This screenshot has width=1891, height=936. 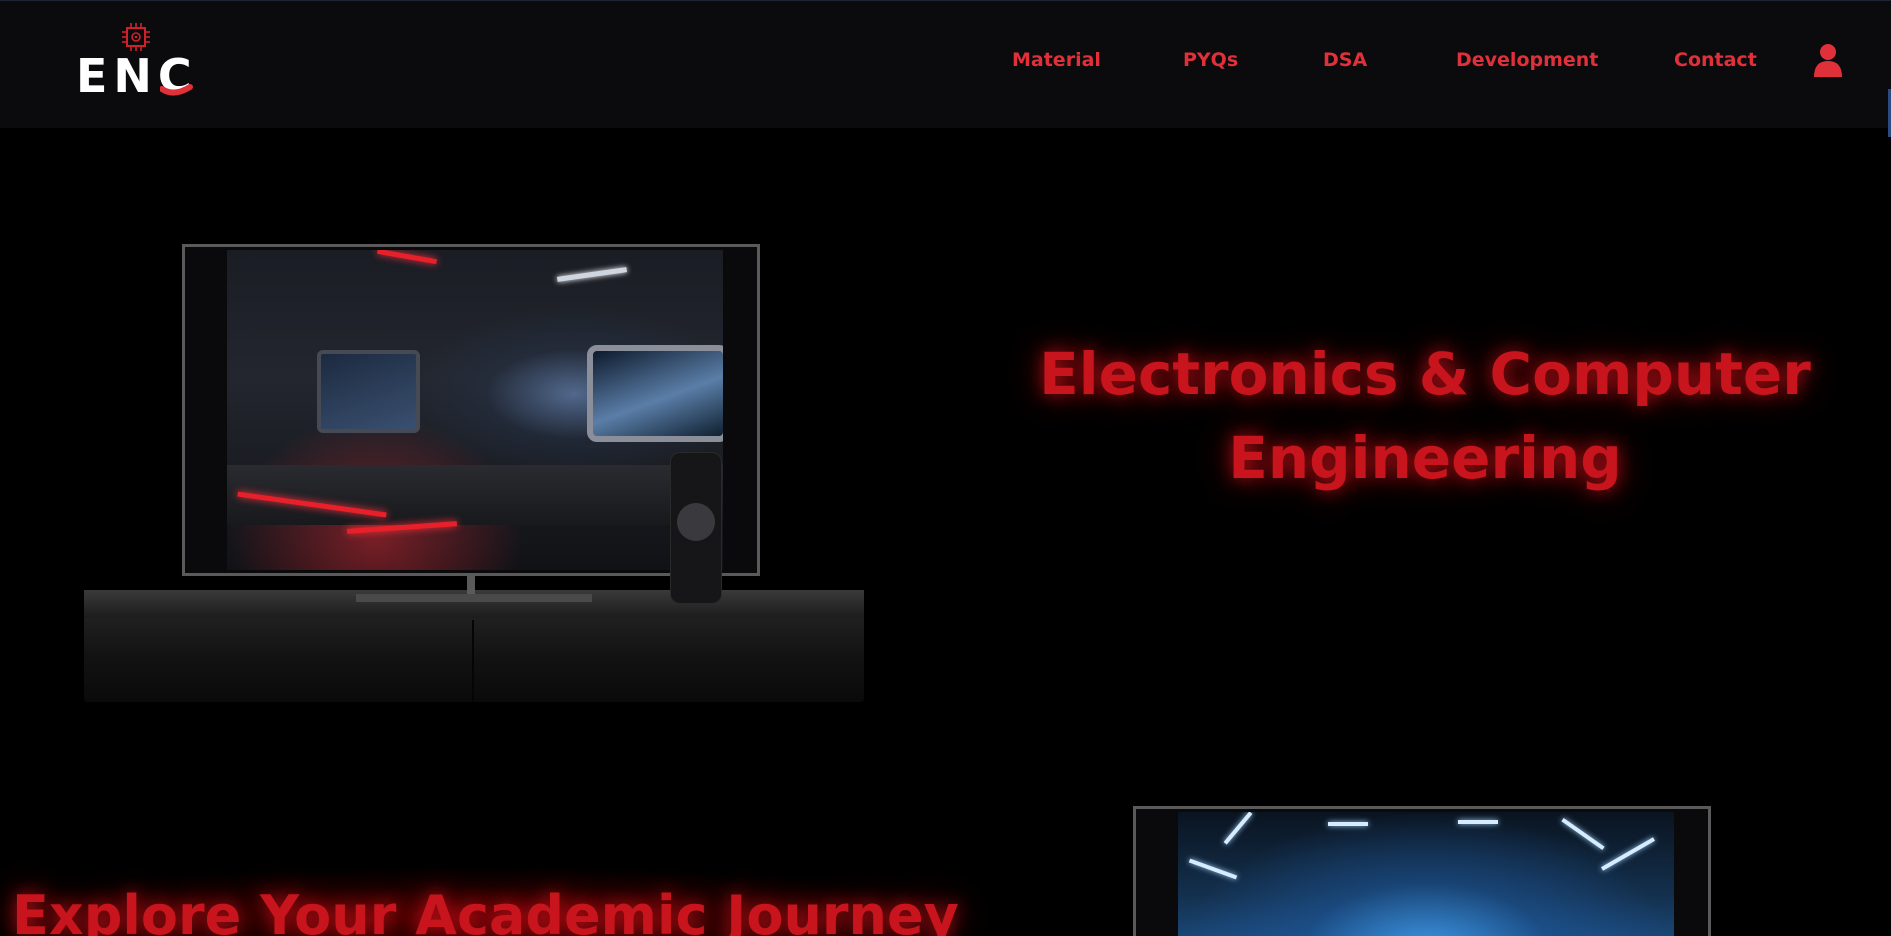 What do you see at coordinates (1425, 416) in the screenshot?
I see `hero-title: Electronics & Computer Engineering` at bounding box center [1425, 416].